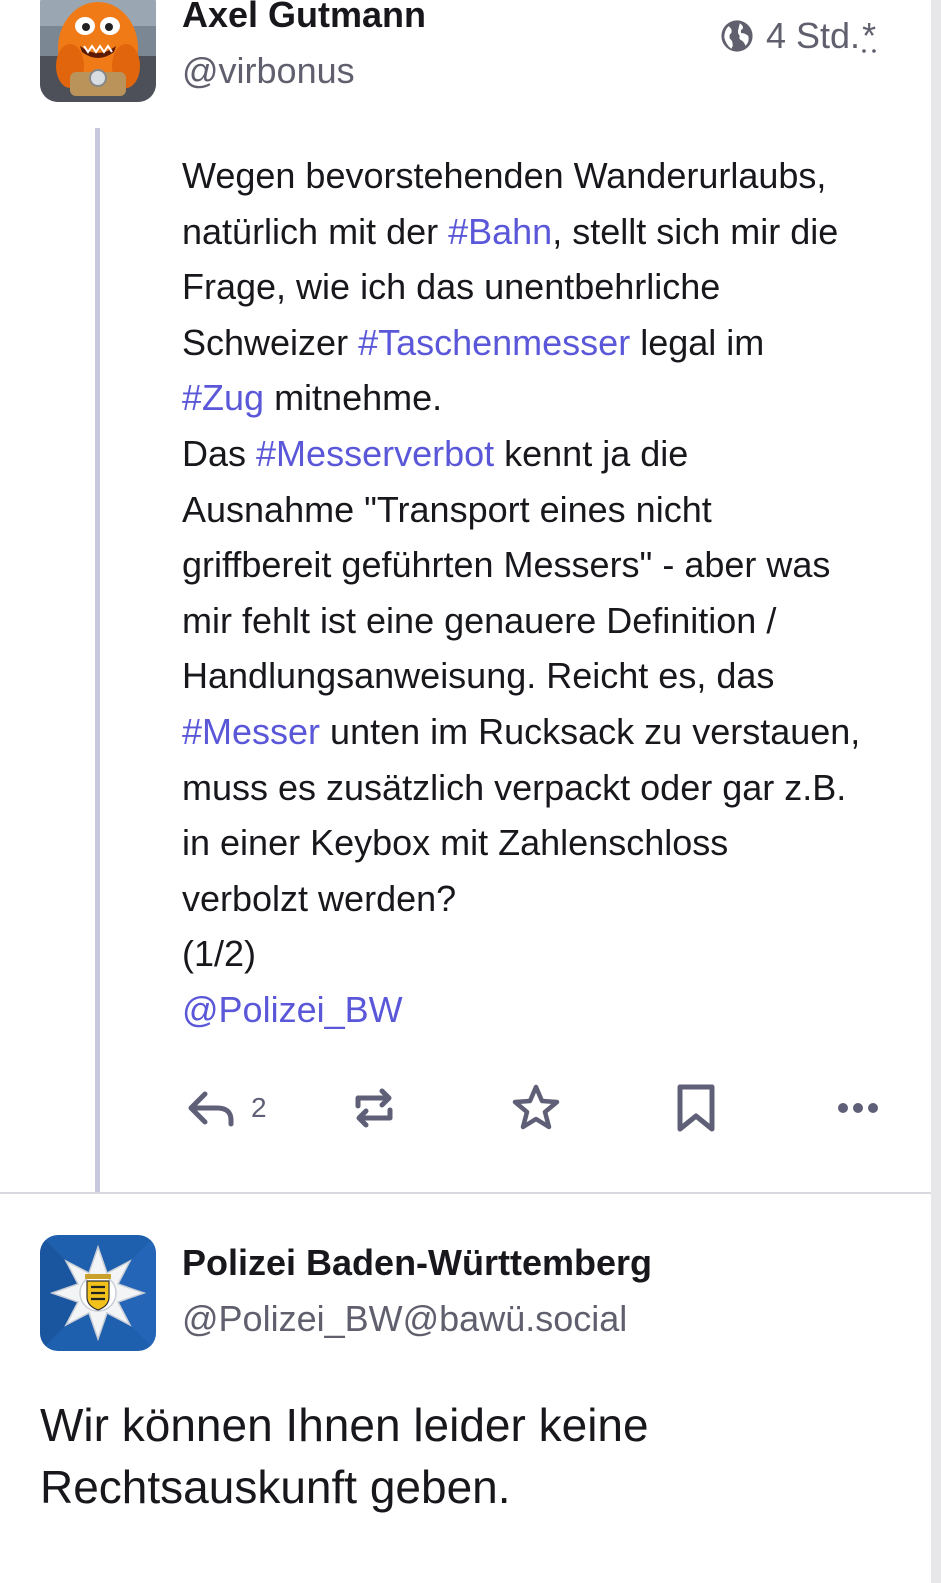  What do you see at coordinates (211, 1109) in the screenshot?
I see `reply-icon` at bounding box center [211, 1109].